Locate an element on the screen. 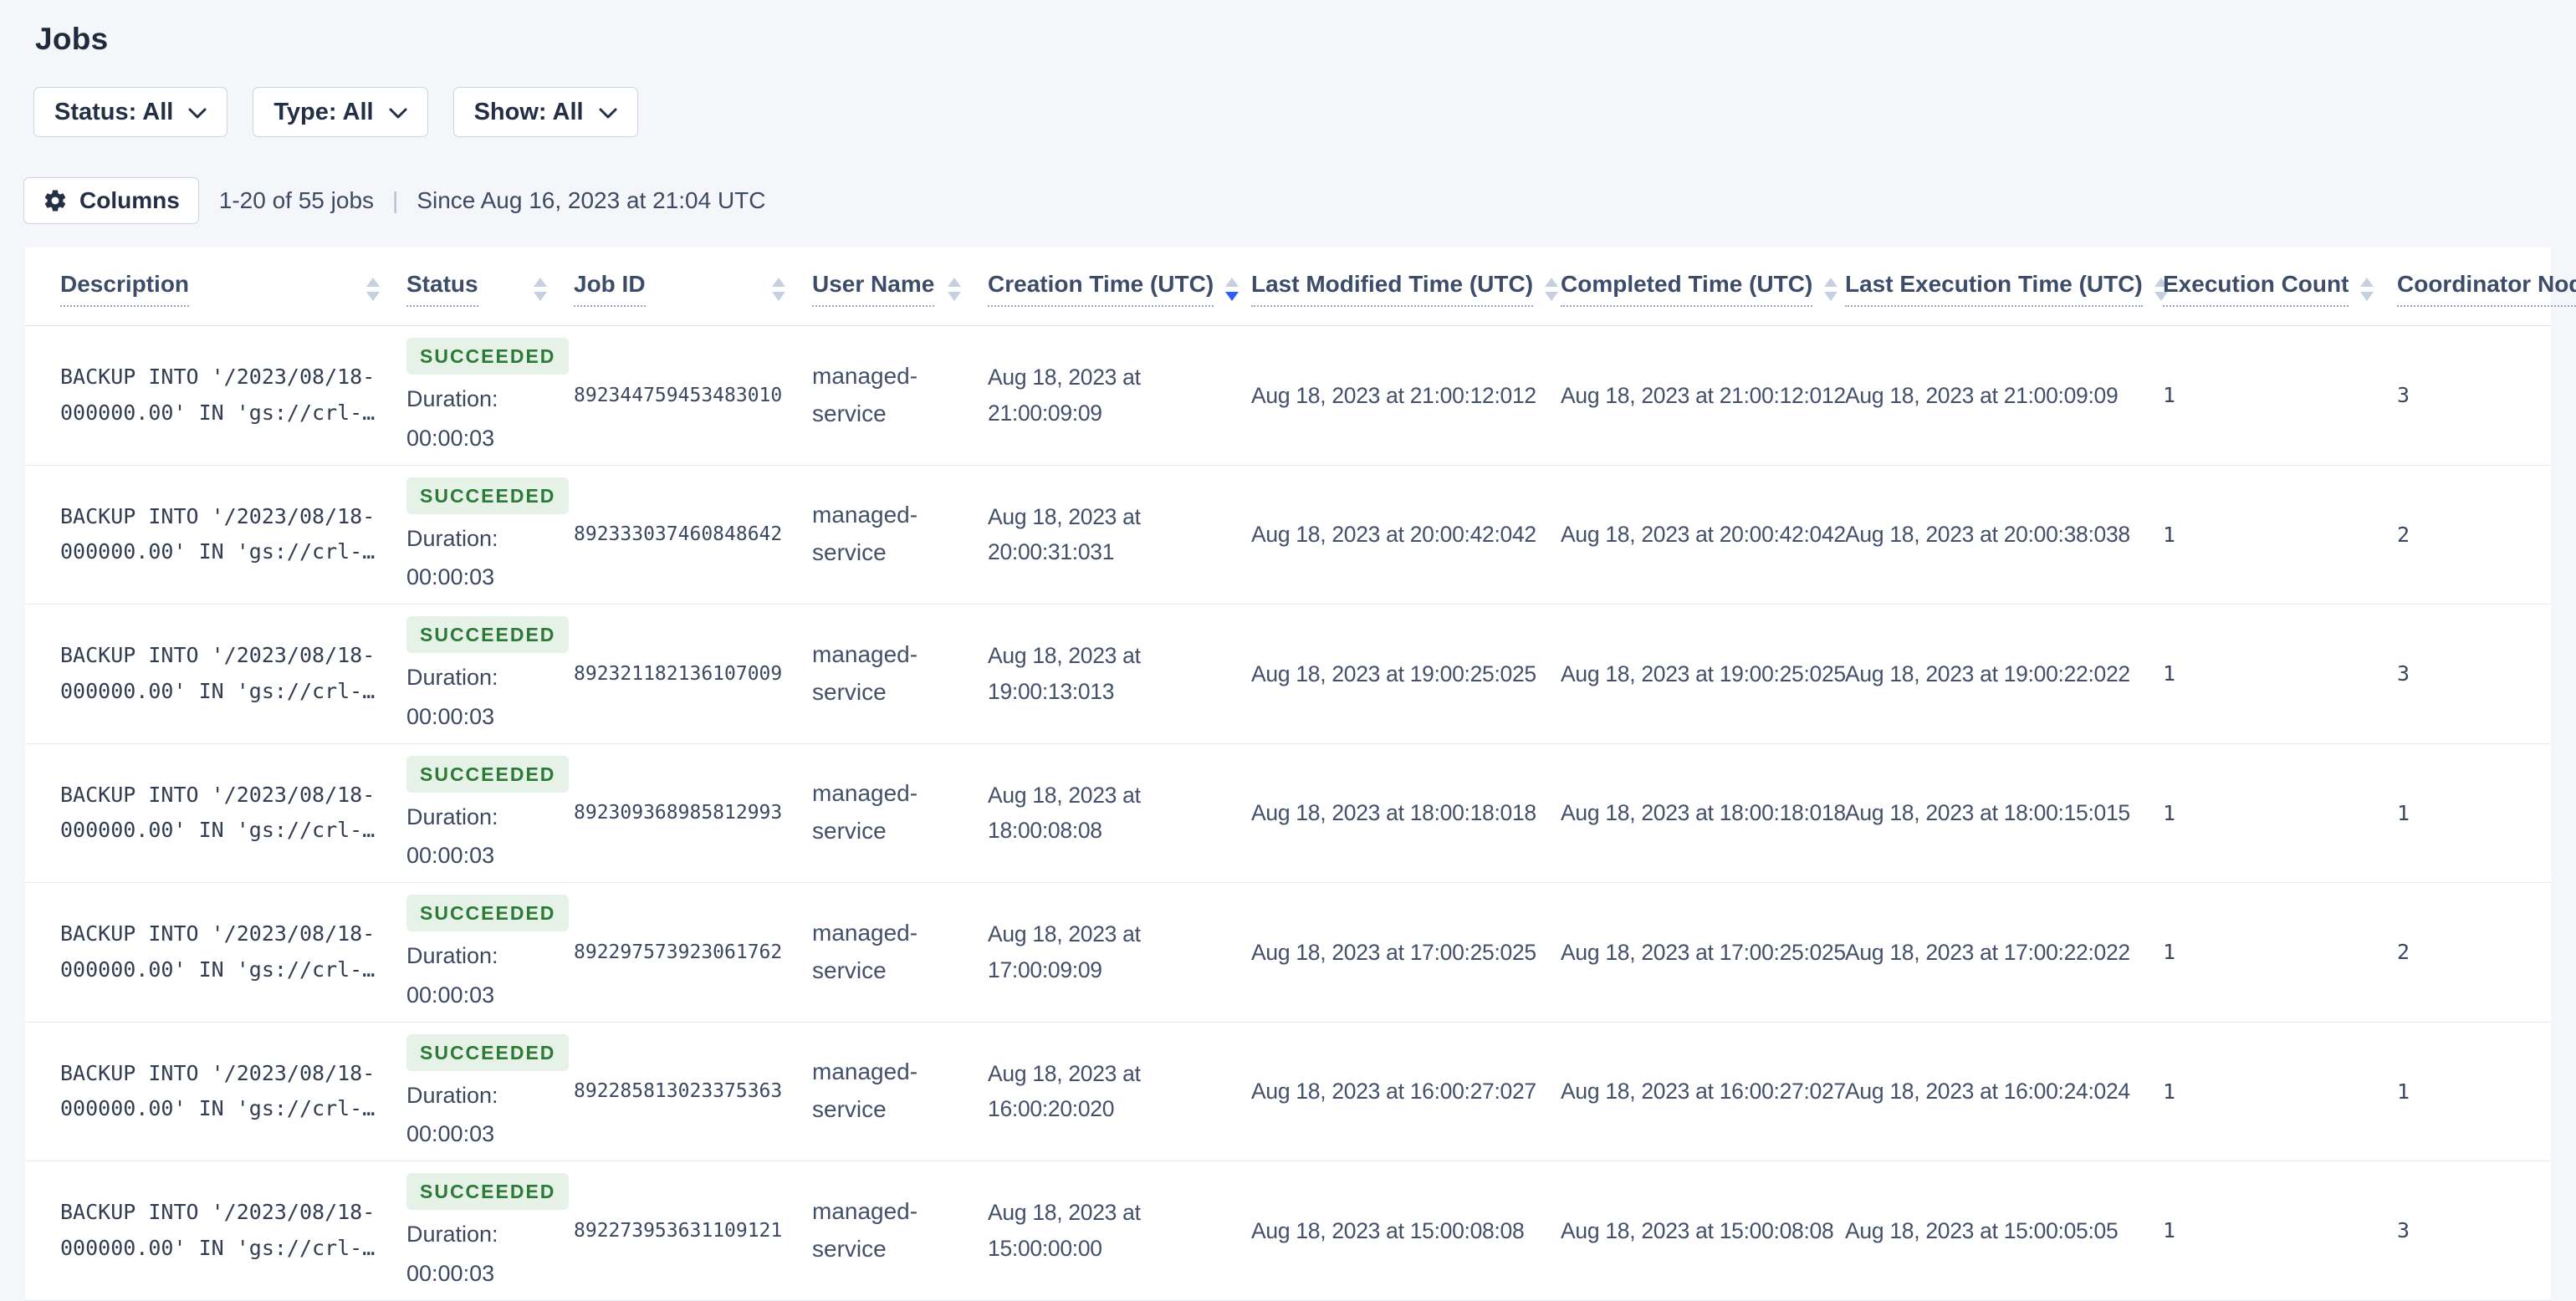  show-filter-label: Show: All is located at coordinates (528, 111).